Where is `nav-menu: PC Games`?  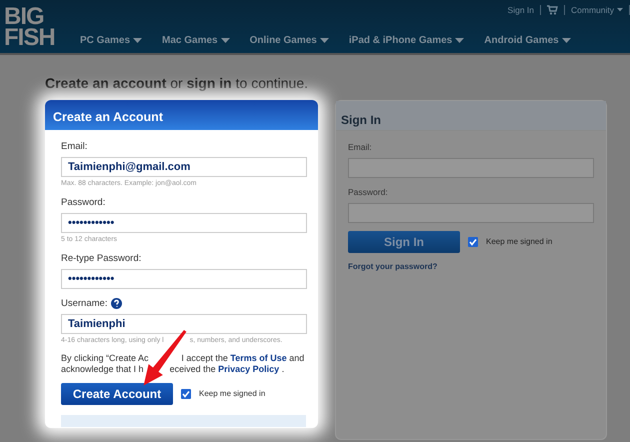 nav-menu: PC Games is located at coordinates (111, 40).